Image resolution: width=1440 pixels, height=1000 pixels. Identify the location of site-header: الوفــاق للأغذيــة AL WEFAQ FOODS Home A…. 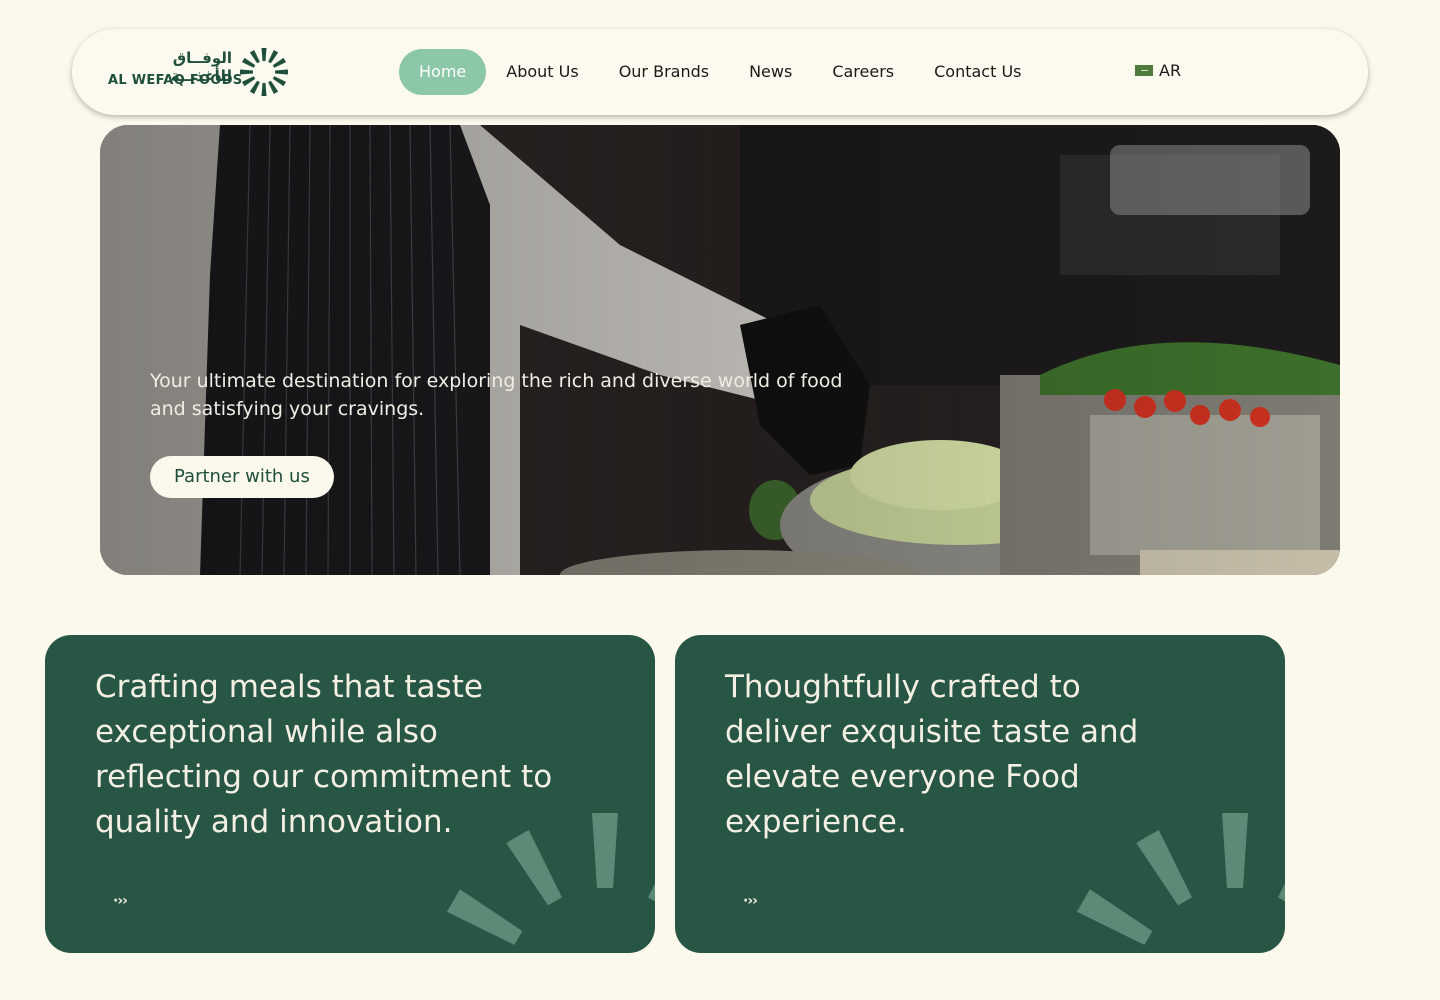
(720, 72).